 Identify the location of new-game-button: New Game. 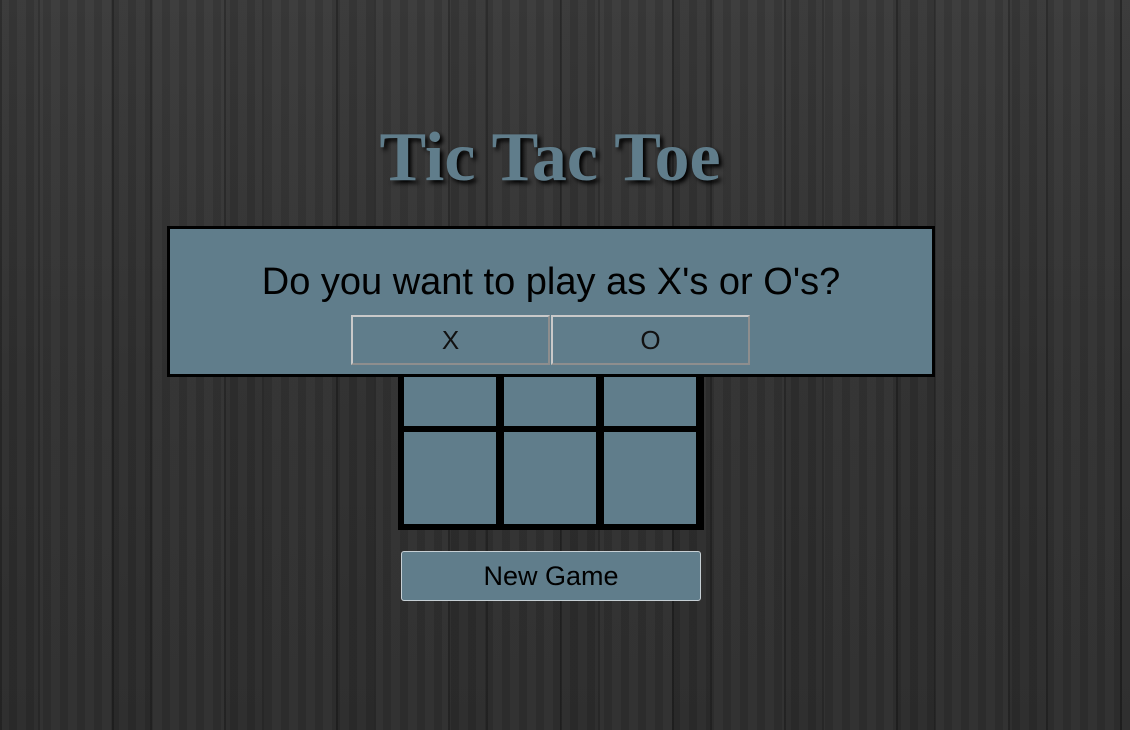
(551, 576).